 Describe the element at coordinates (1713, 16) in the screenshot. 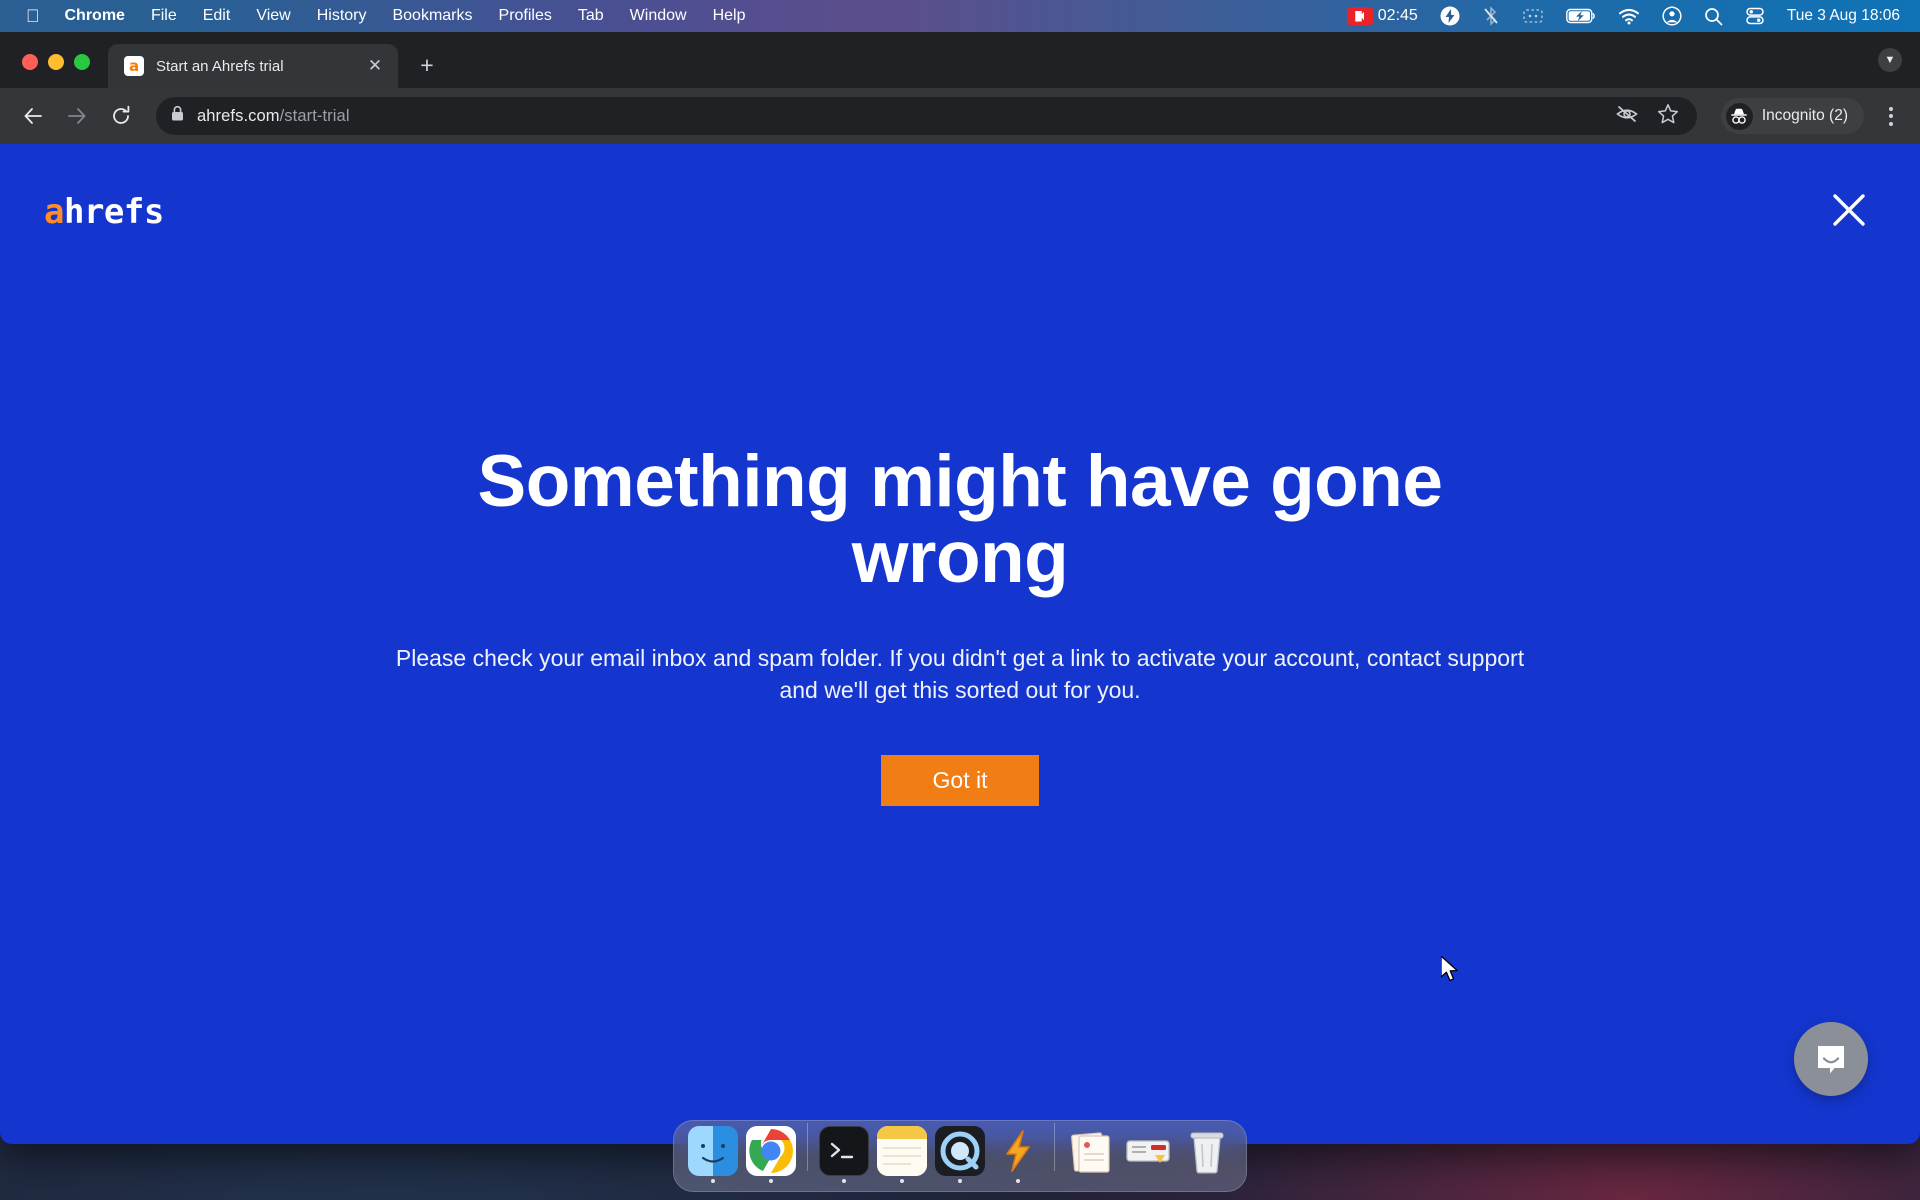

I see `spotlight-search-icon` at that location.